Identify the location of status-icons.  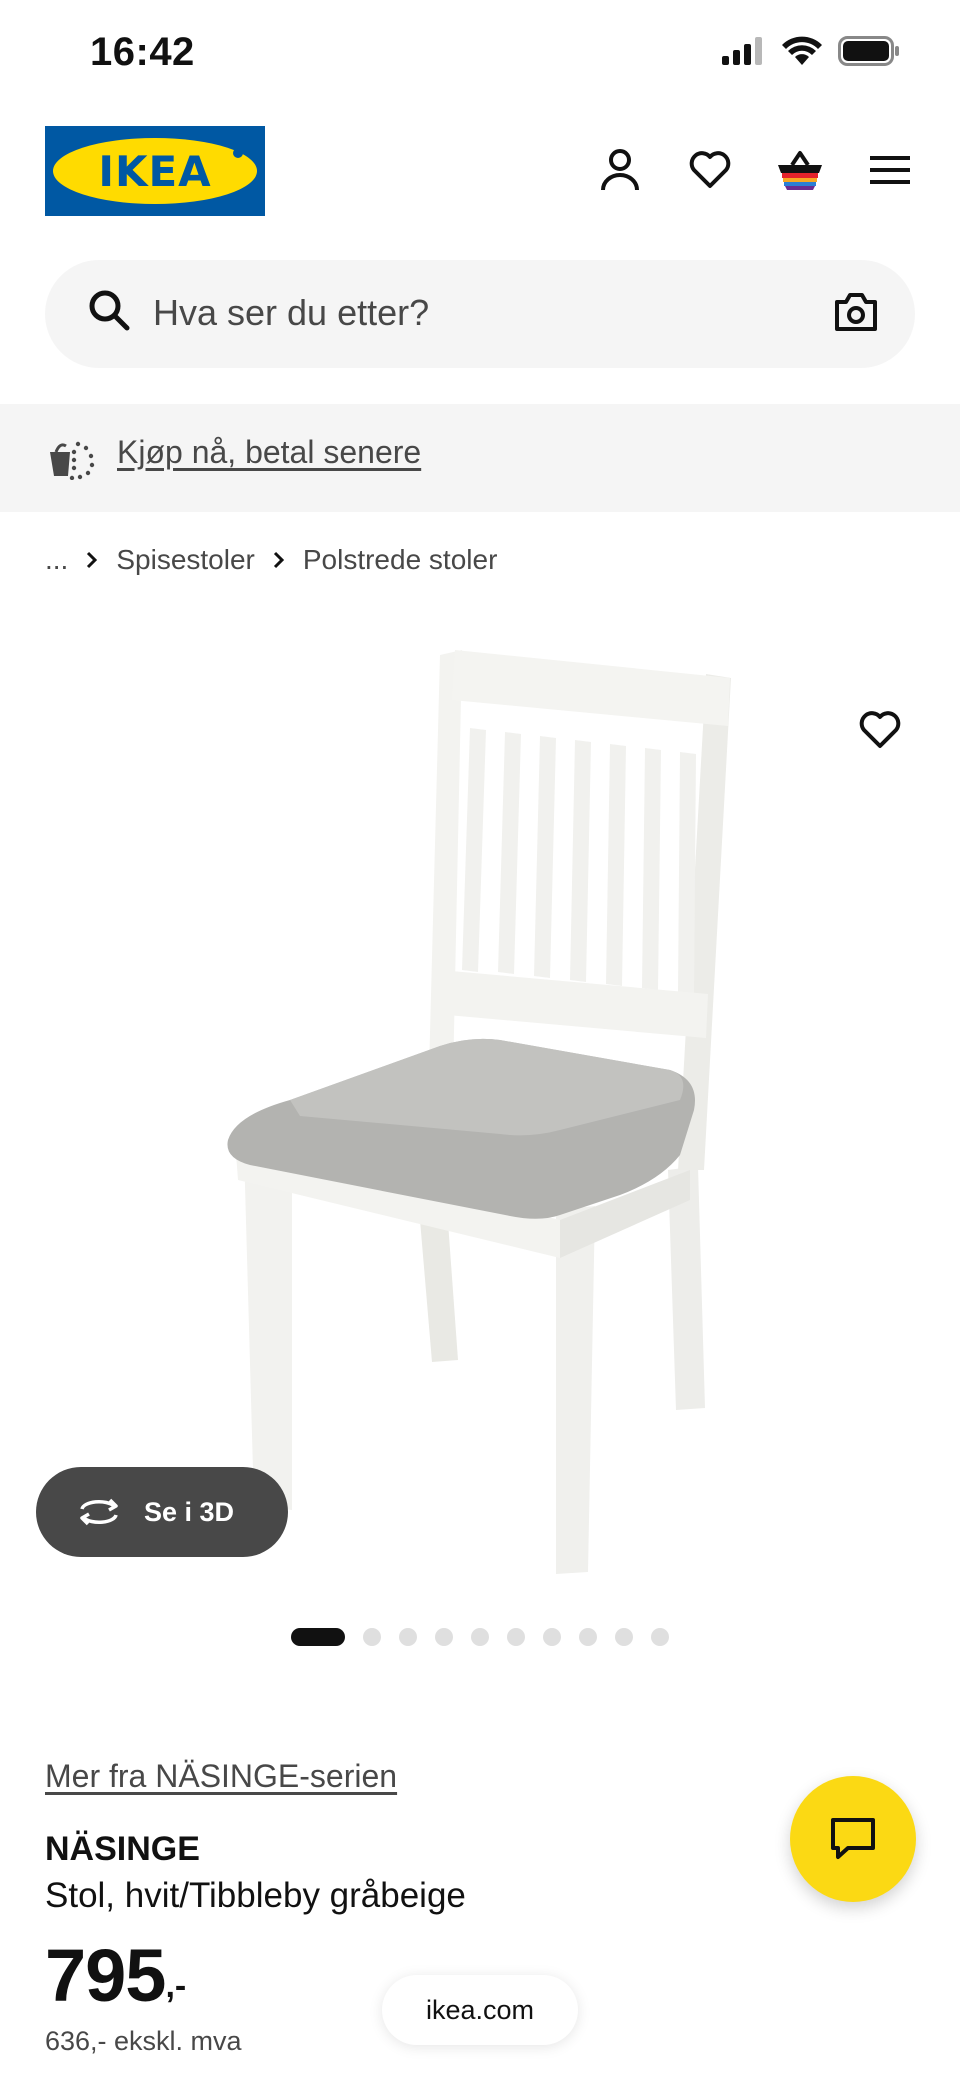
(811, 51).